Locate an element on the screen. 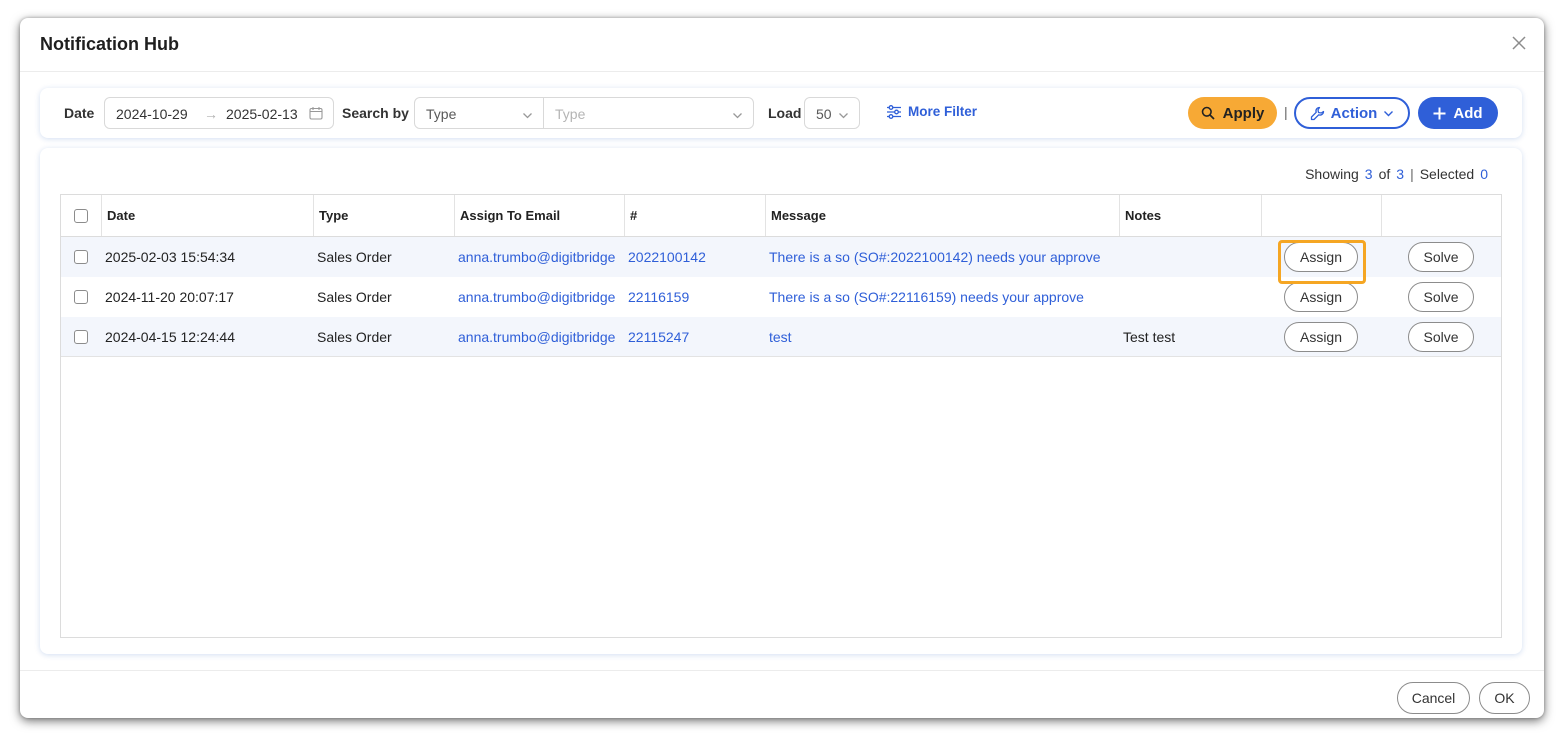 The height and width of the screenshot is (739, 1564). search-by-select: Type is located at coordinates (479, 113).